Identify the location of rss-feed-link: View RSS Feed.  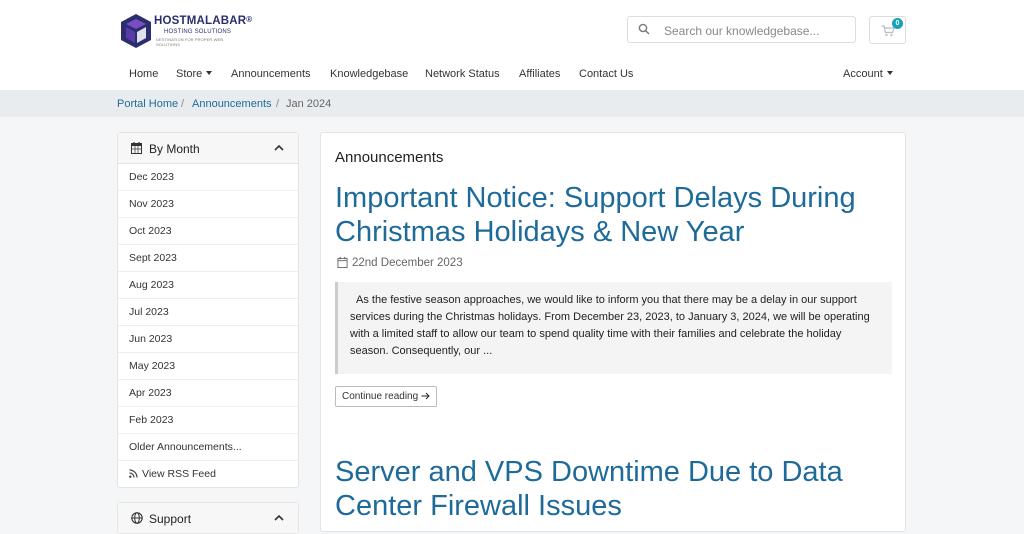
(208, 474).